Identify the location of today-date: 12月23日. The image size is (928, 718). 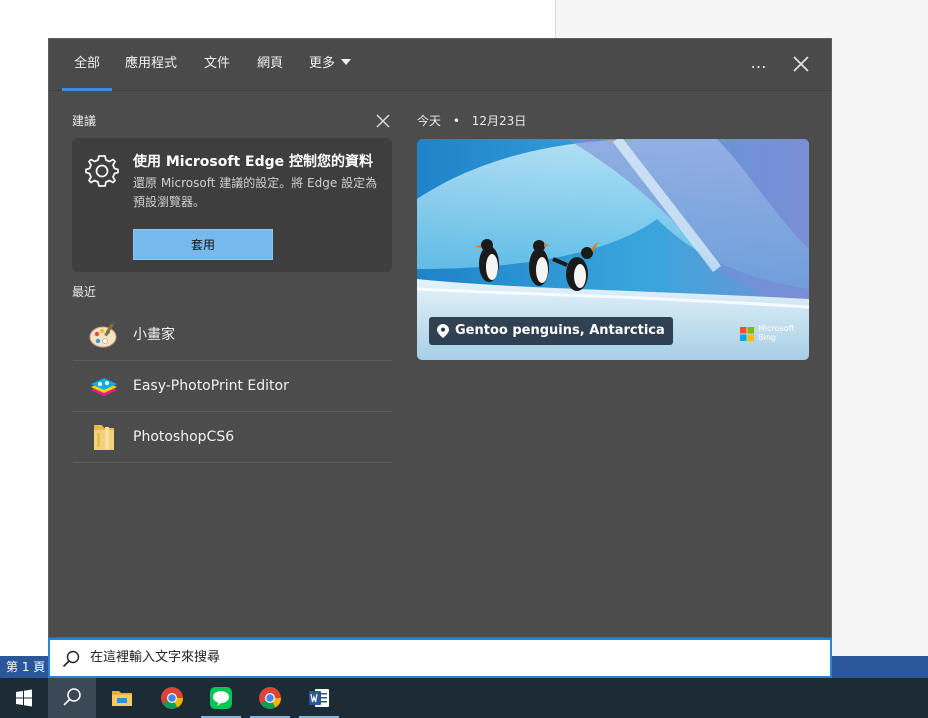
(499, 121).